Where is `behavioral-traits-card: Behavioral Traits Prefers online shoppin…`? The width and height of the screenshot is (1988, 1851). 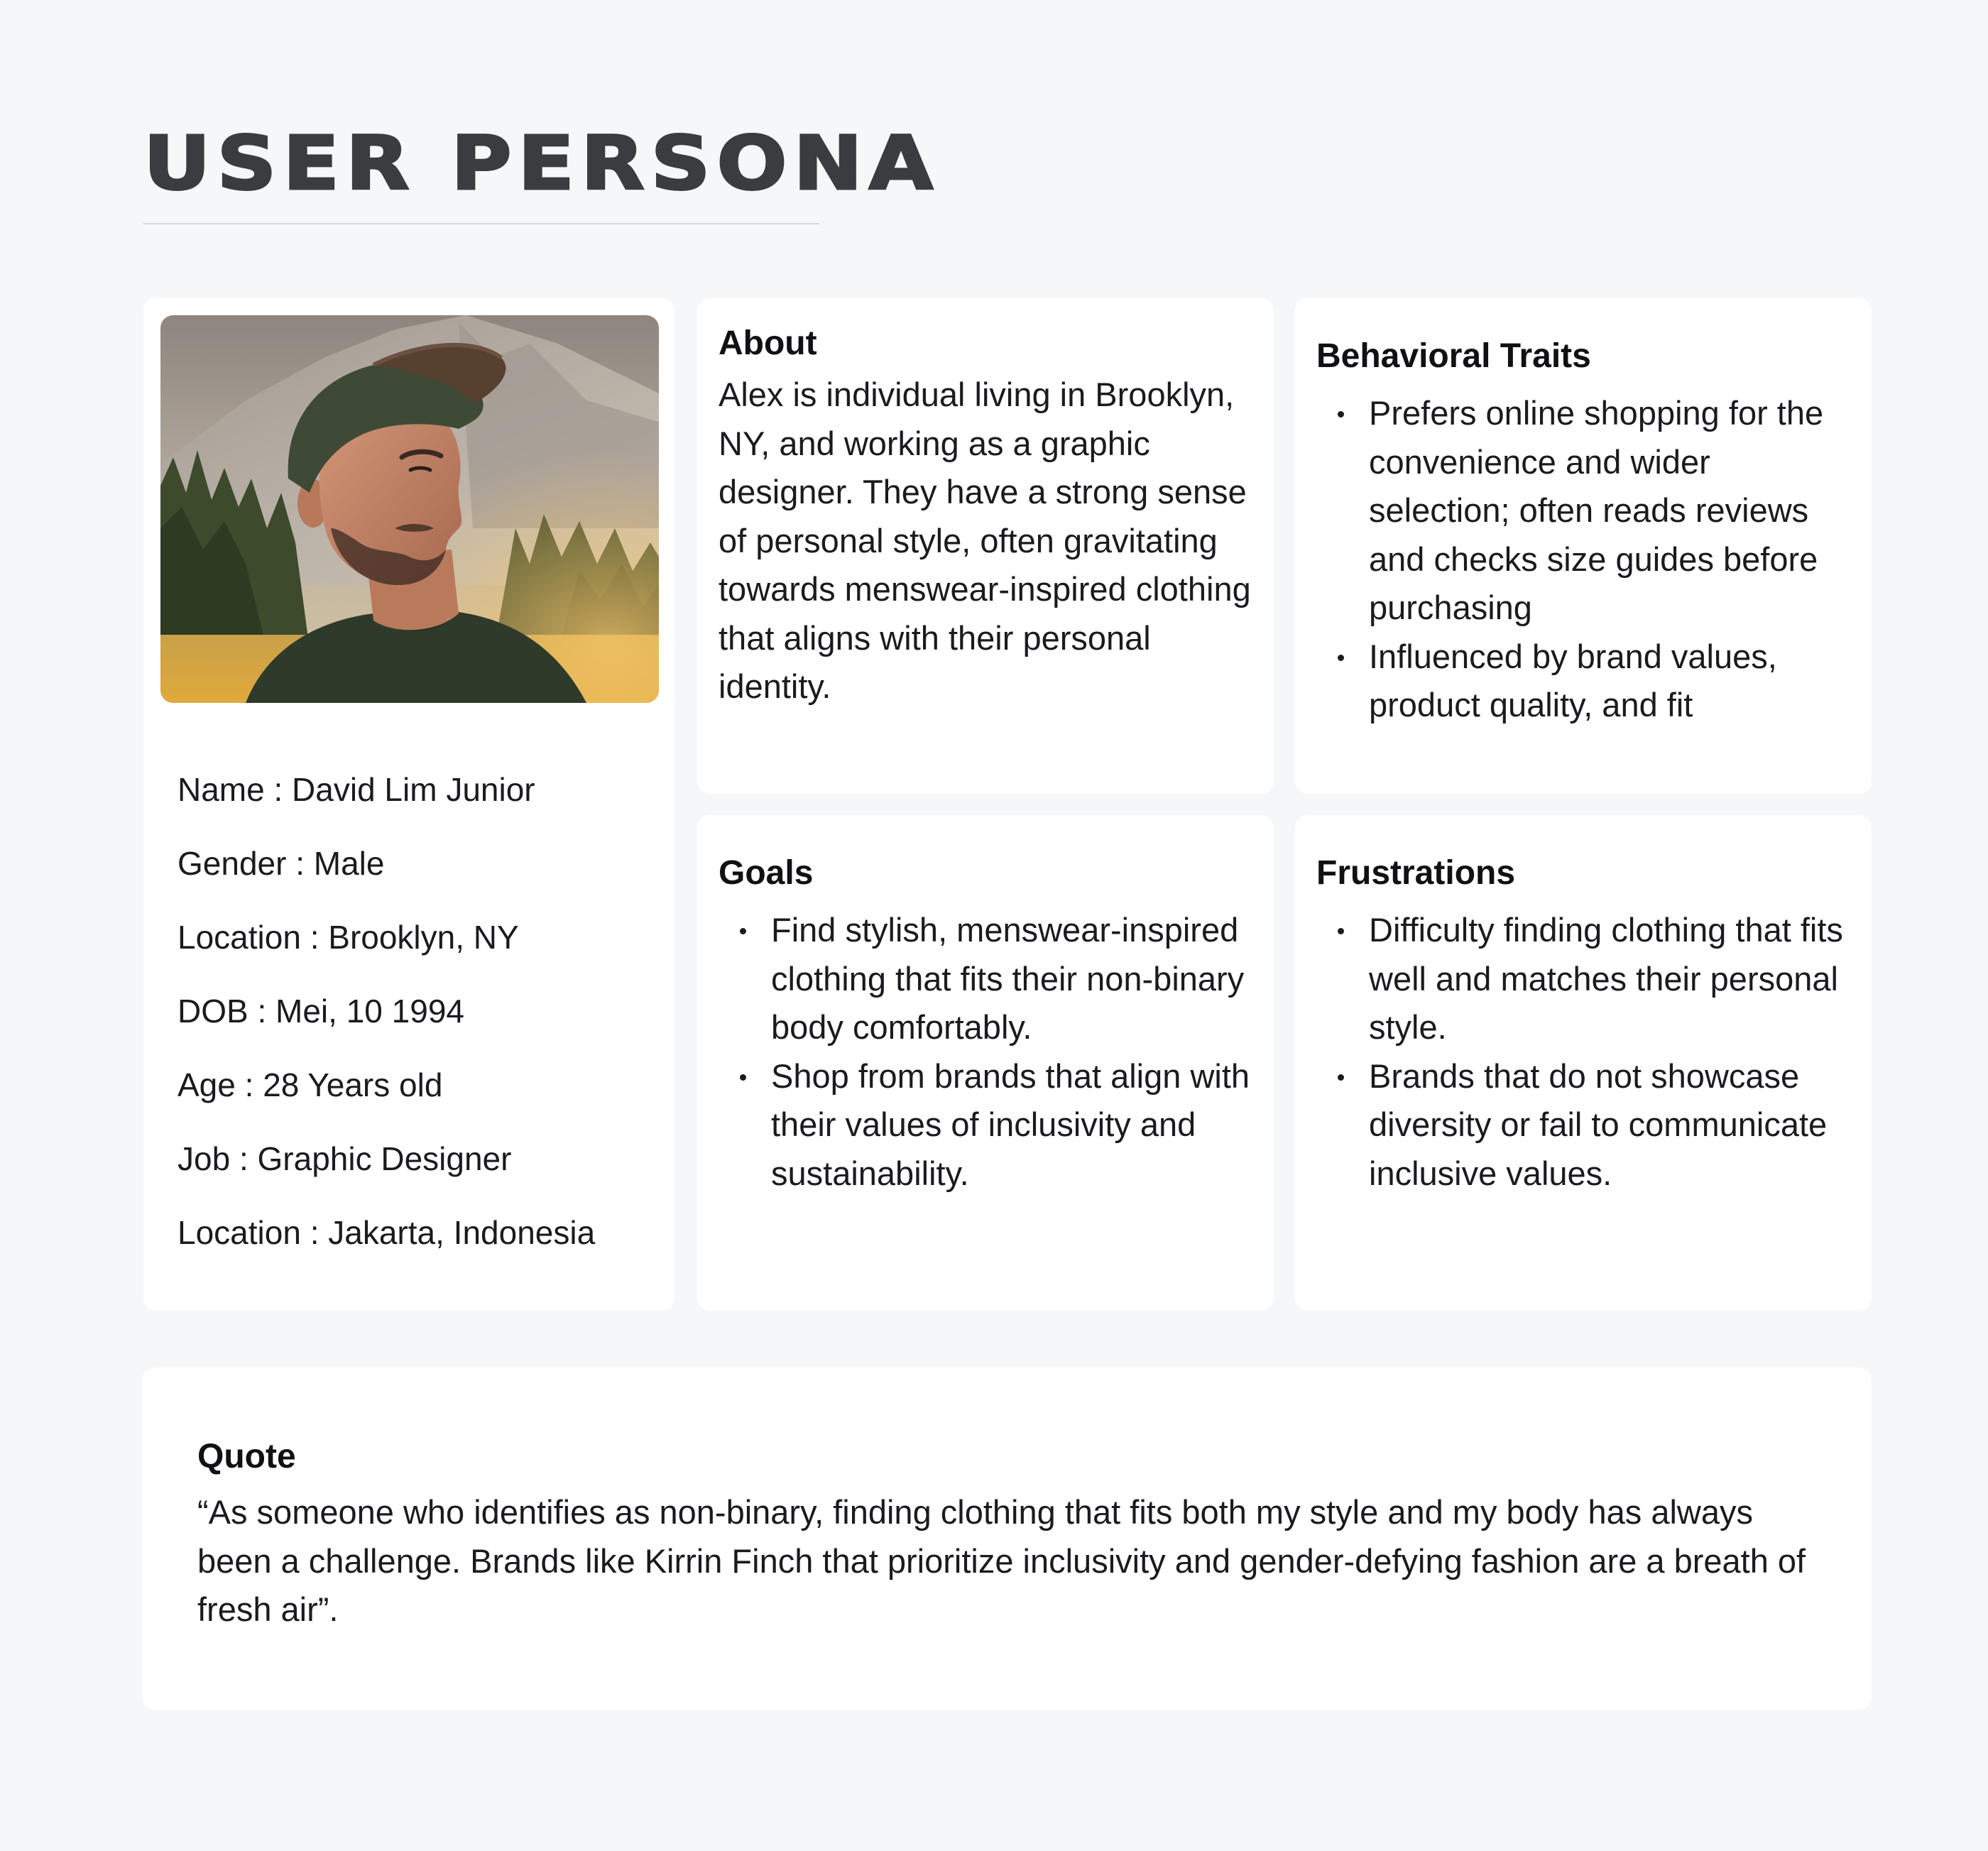
behavioral-traits-card: Behavioral Traits Prefers online shoppin… is located at coordinates (1583, 546).